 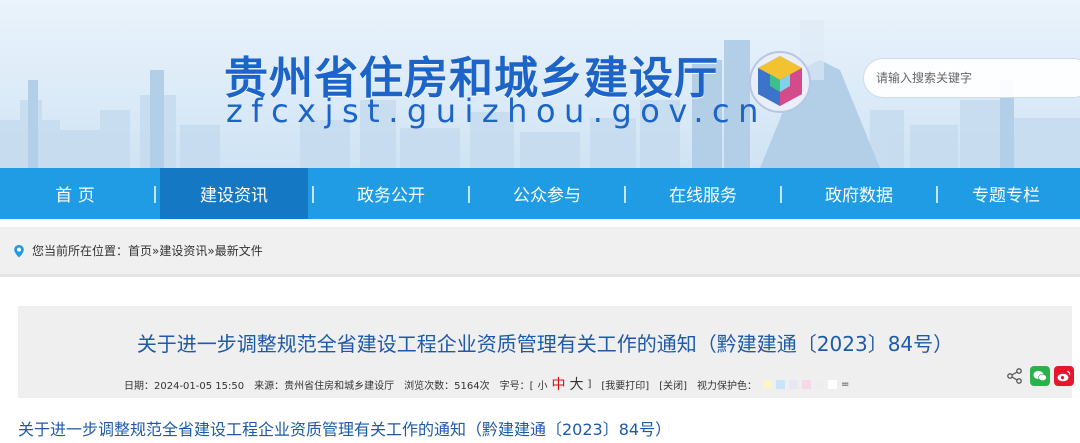 What do you see at coordinates (859, 193) in the screenshot?
I see `nav-item-government-data: 政府数据` at bounding box center [859, 193].